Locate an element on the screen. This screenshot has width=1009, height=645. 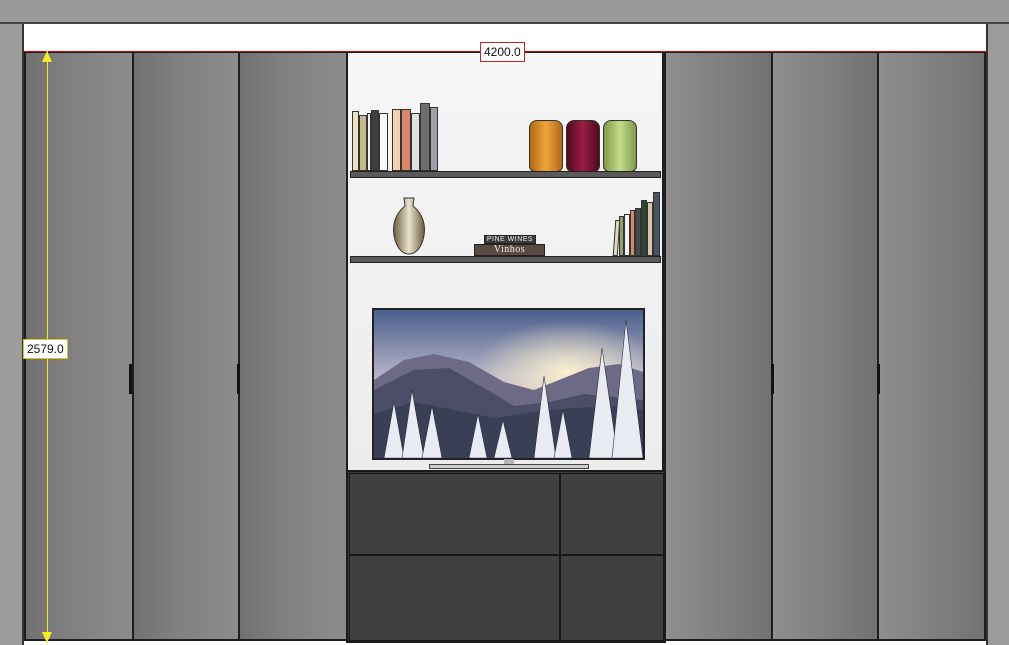
vase-burgundy is located at coordinates (583, 146).